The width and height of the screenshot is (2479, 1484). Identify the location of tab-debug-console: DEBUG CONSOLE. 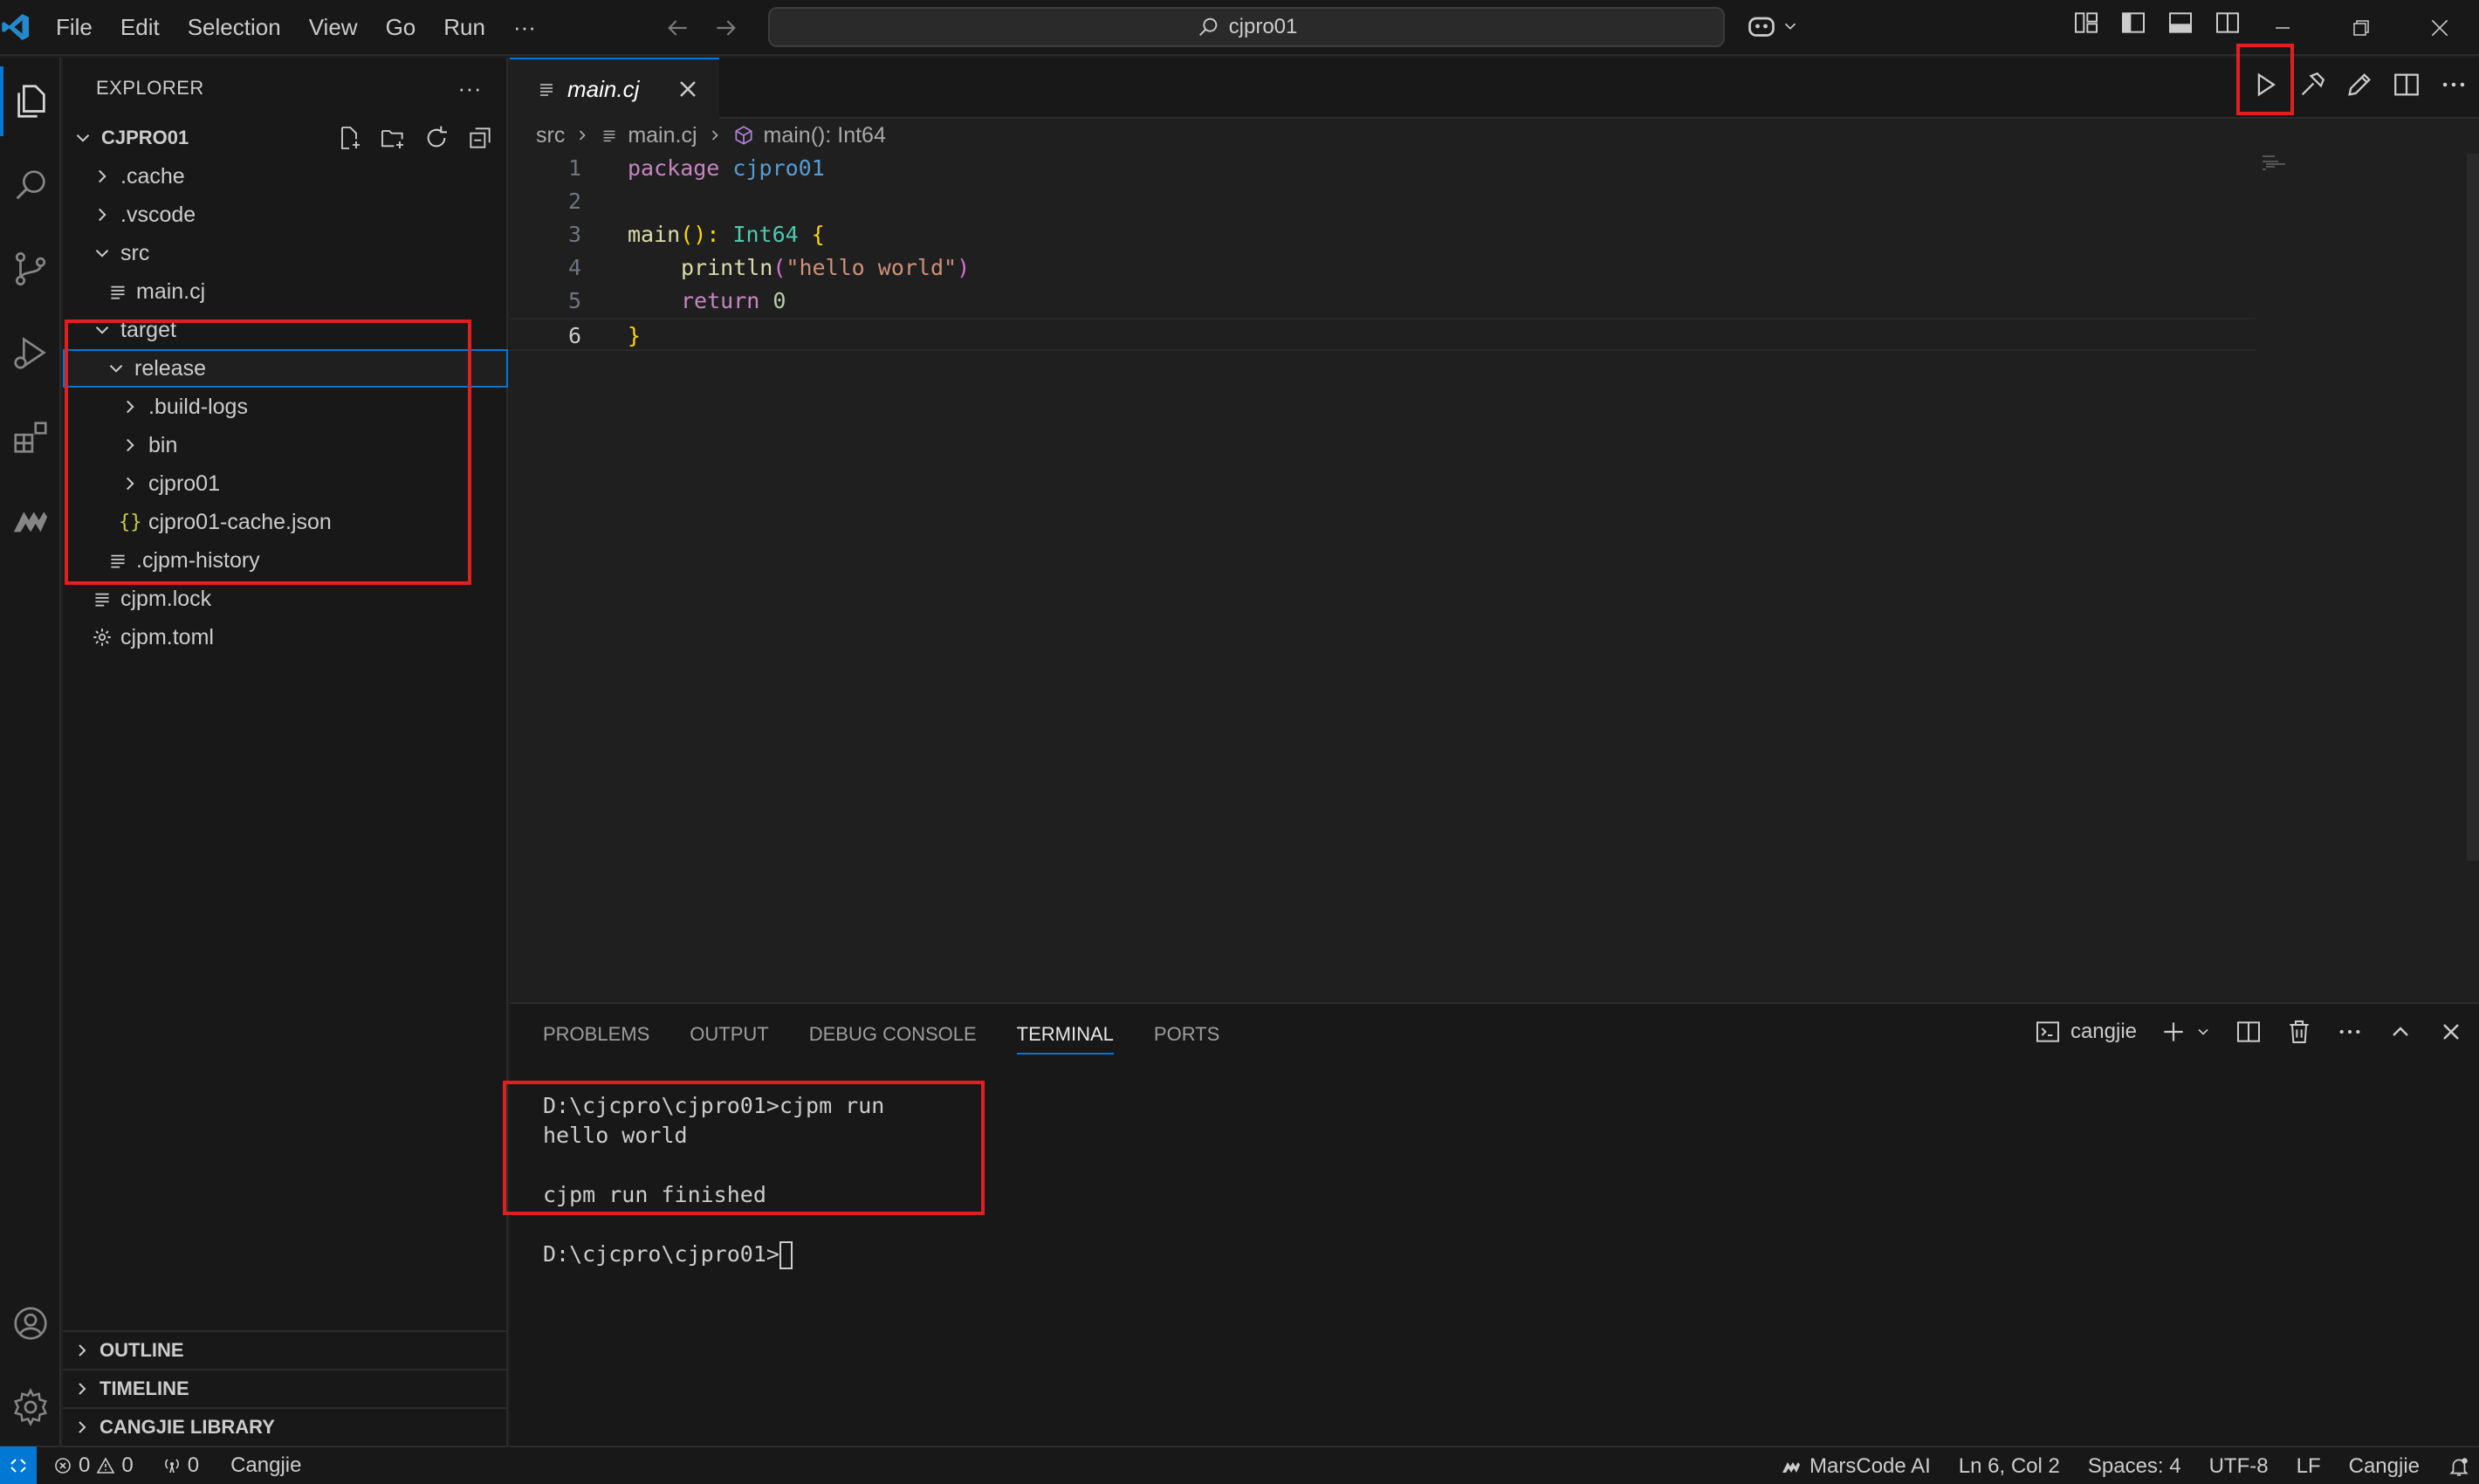
(893, 1034).